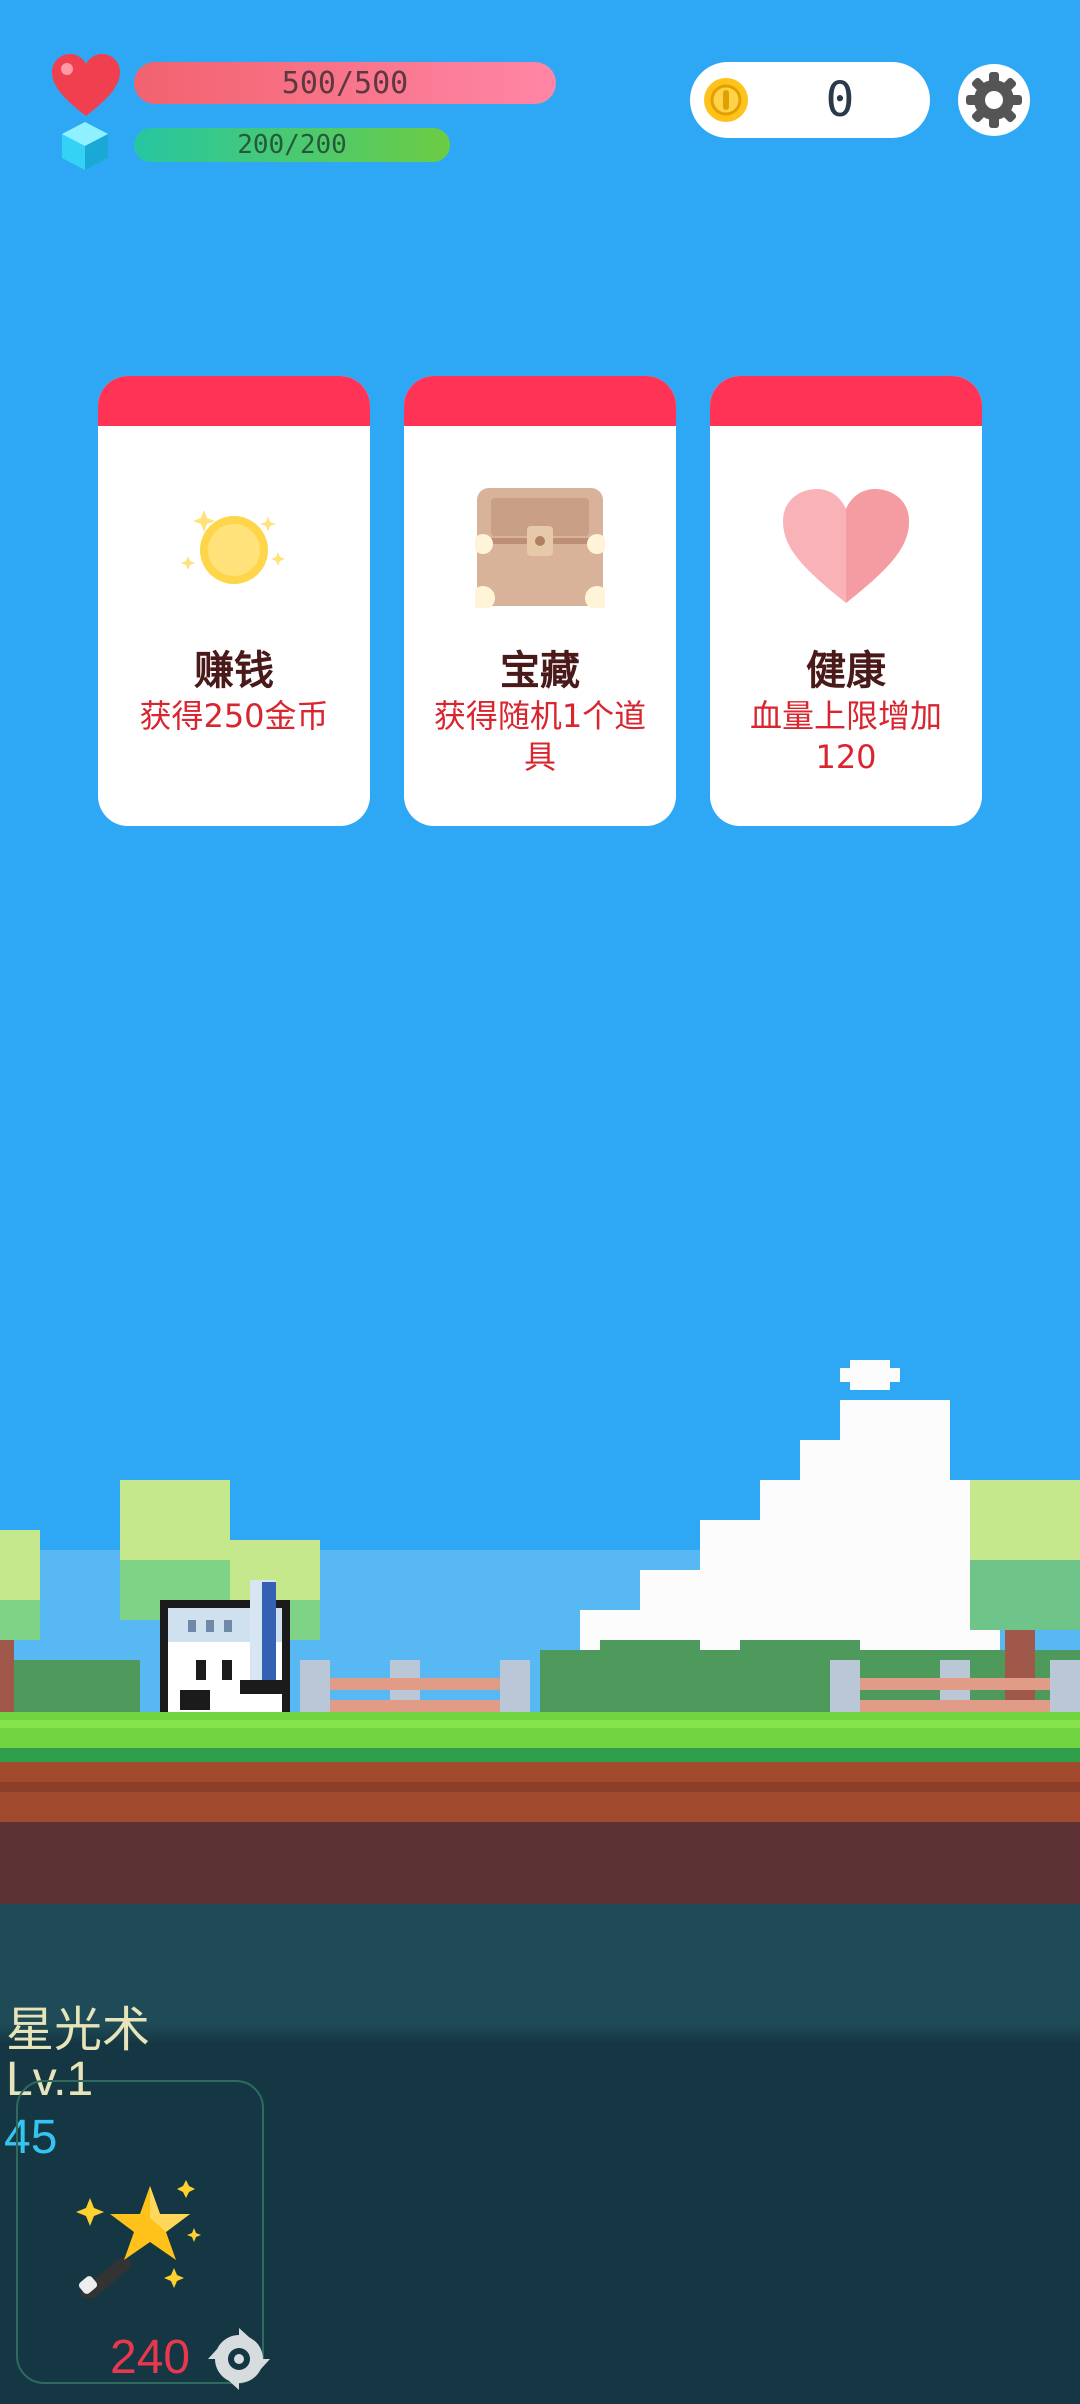 The height and width of the screenshot is (2404, 1080). I want to click on spin-gear-icon, so click(239, 2359).